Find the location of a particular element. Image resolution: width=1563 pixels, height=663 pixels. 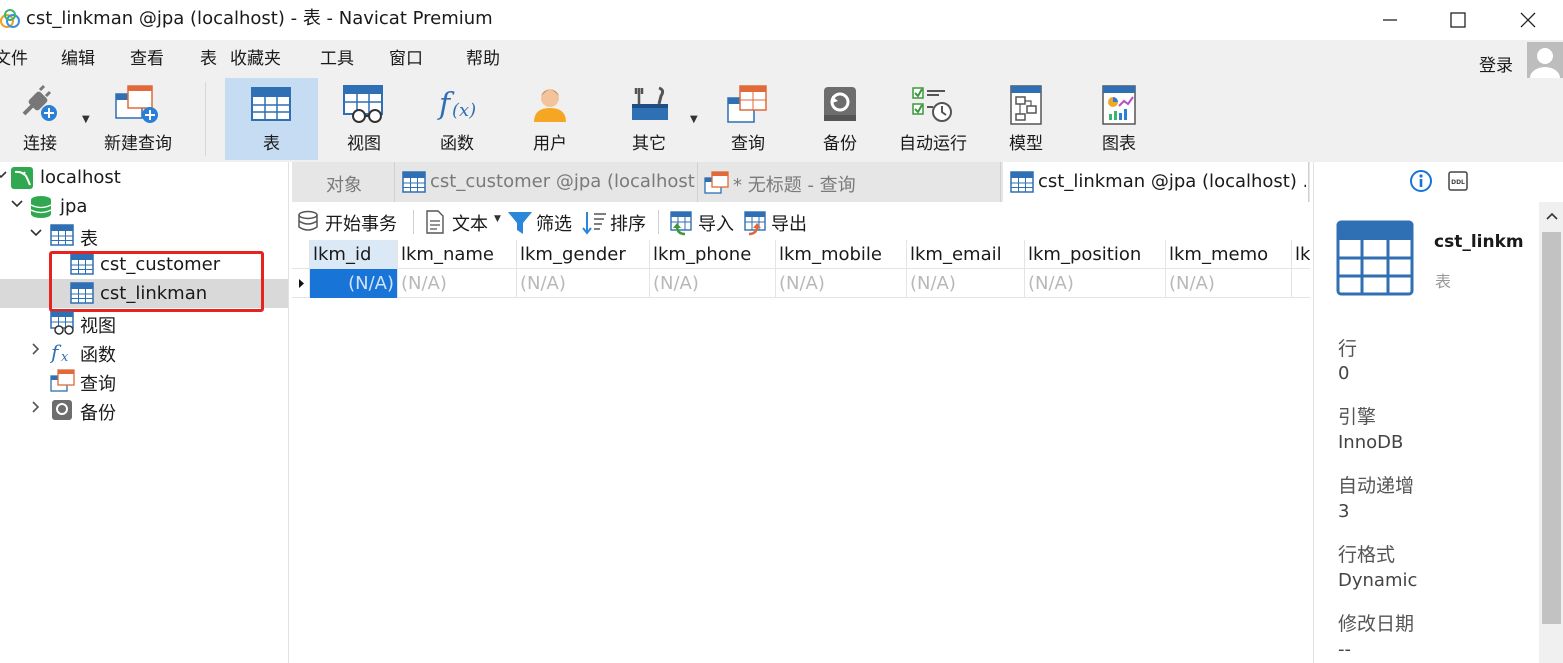

user-button: 用户 is located at coordinates (550, 119).